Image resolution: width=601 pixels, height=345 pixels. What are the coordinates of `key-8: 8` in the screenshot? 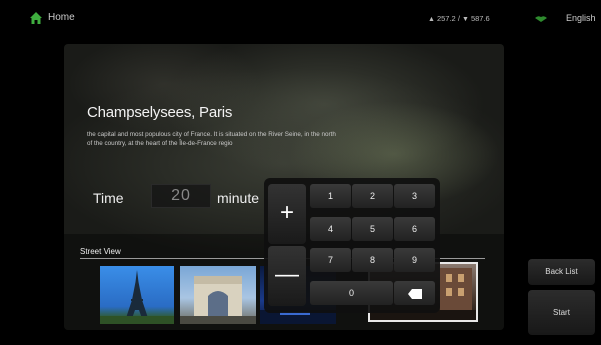 It's located at (372, 260).